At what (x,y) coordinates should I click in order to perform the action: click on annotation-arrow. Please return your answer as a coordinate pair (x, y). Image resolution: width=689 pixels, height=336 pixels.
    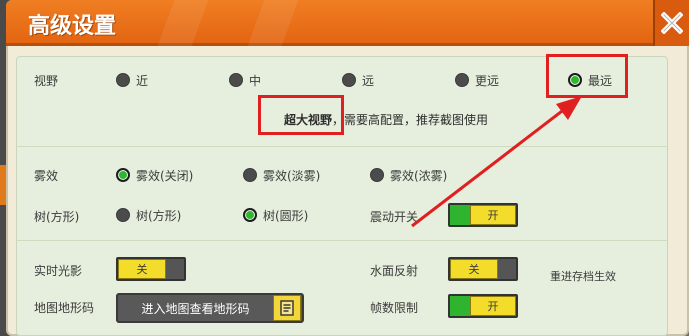
    Looking at the image, I should click on (496, 162).